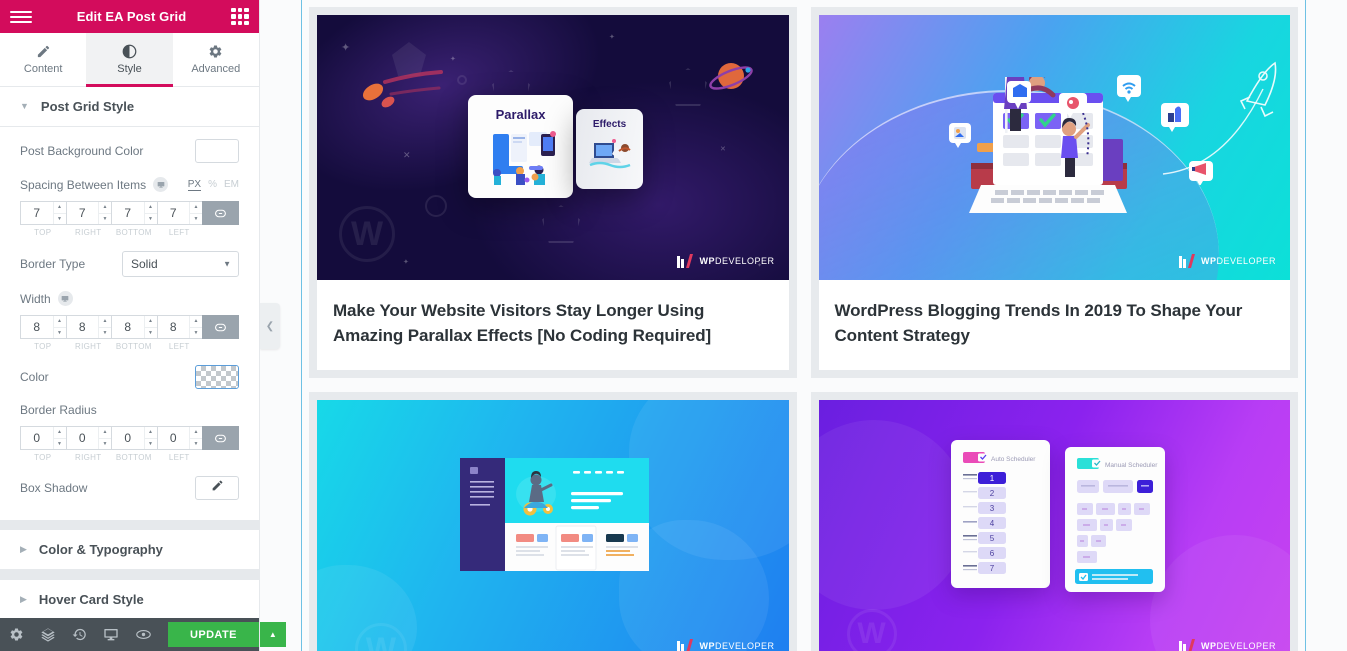 The width and height of the screenshot is (1347, 651). What do you see at coordinates (37, 438) in the screenshot?
I see `radius-top-input` at bounding box center [37, 438].